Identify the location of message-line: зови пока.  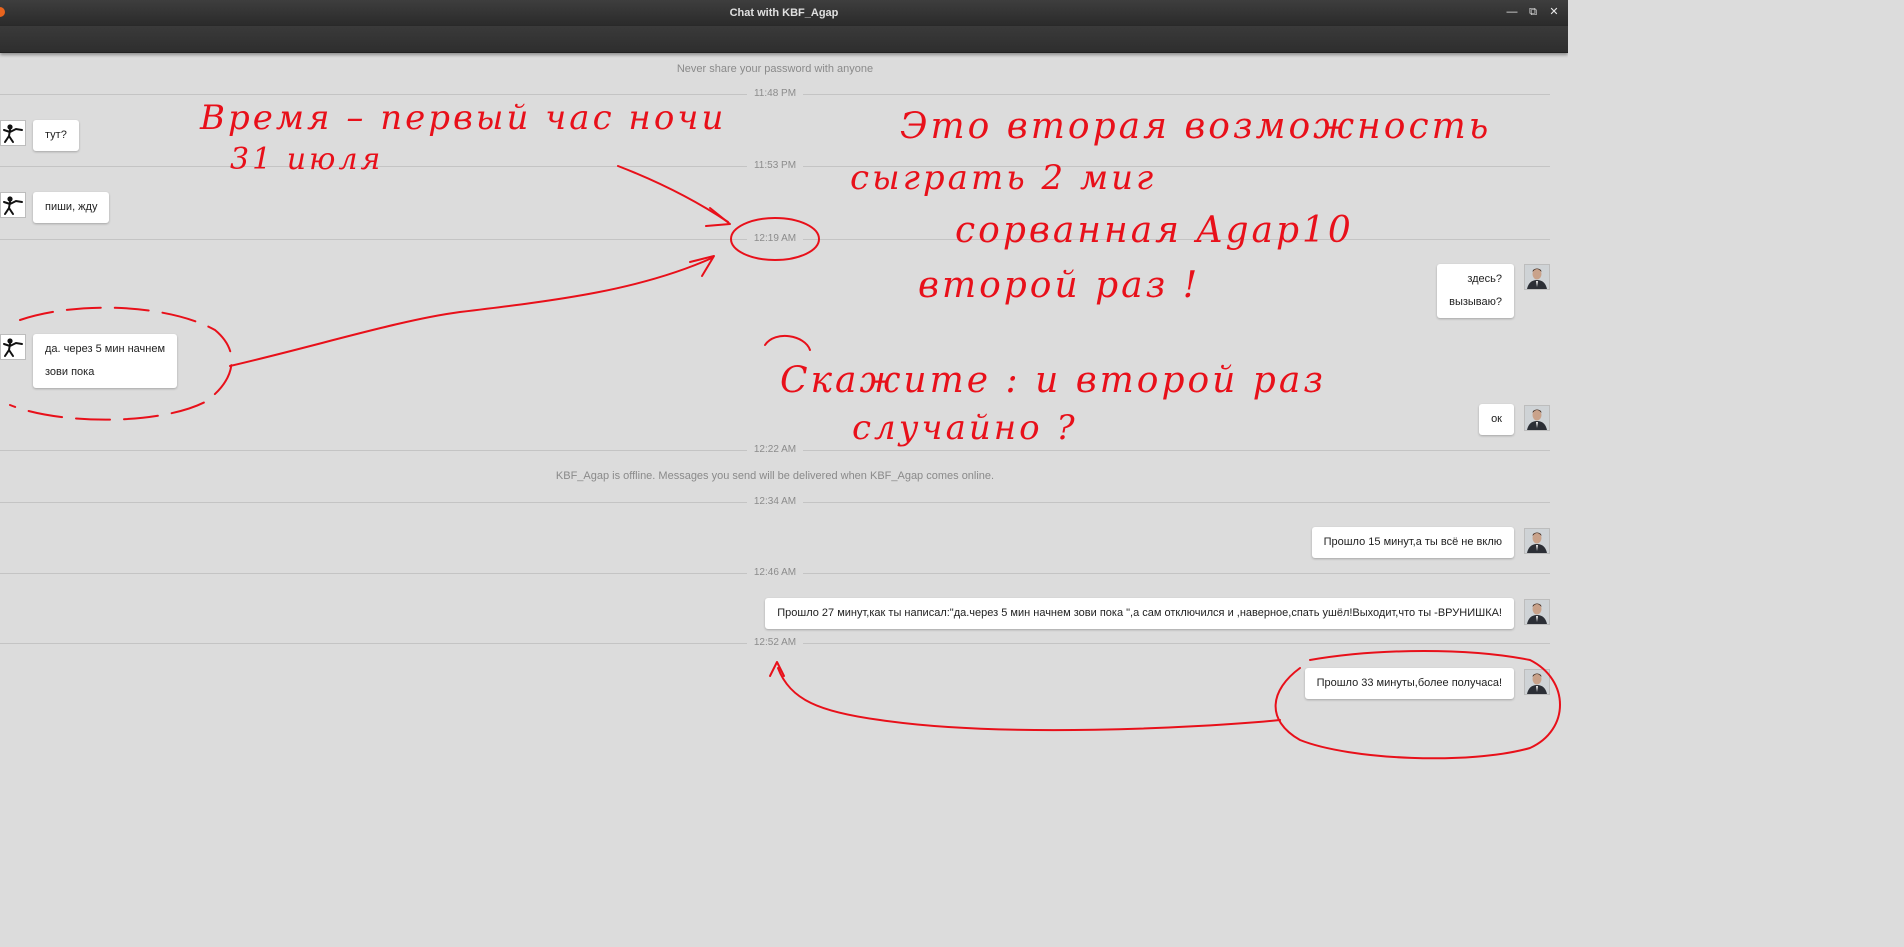
(70, 372).